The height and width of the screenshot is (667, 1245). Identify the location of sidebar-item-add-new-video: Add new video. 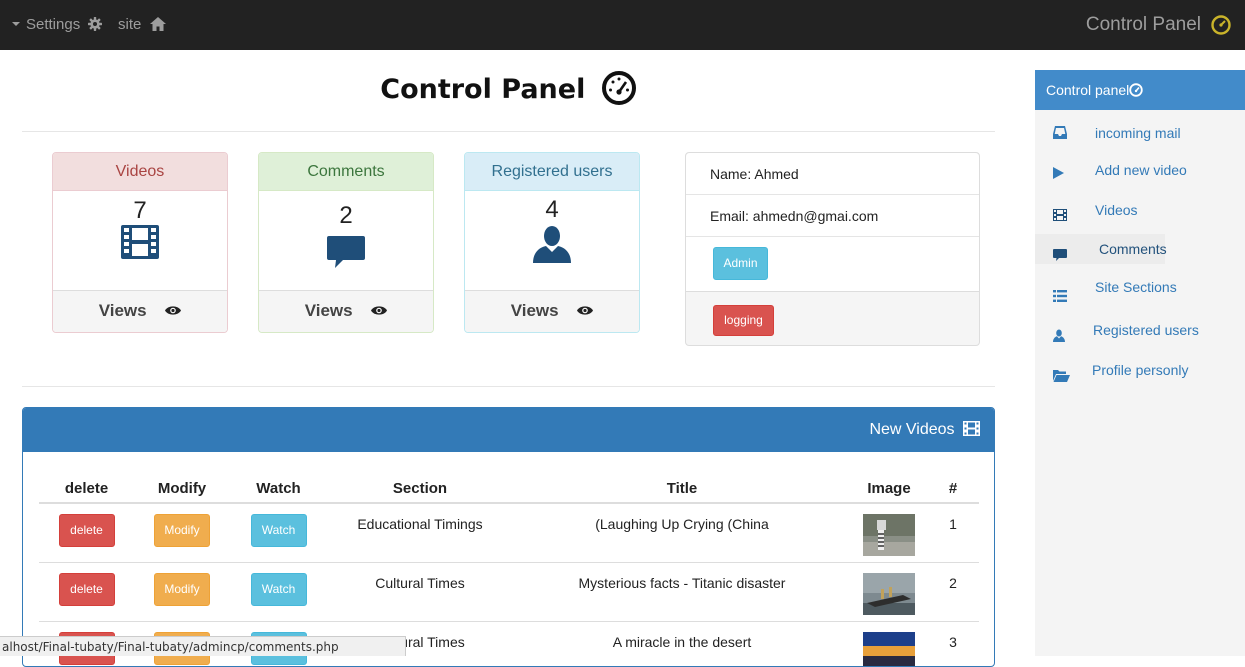
(1140, 170).